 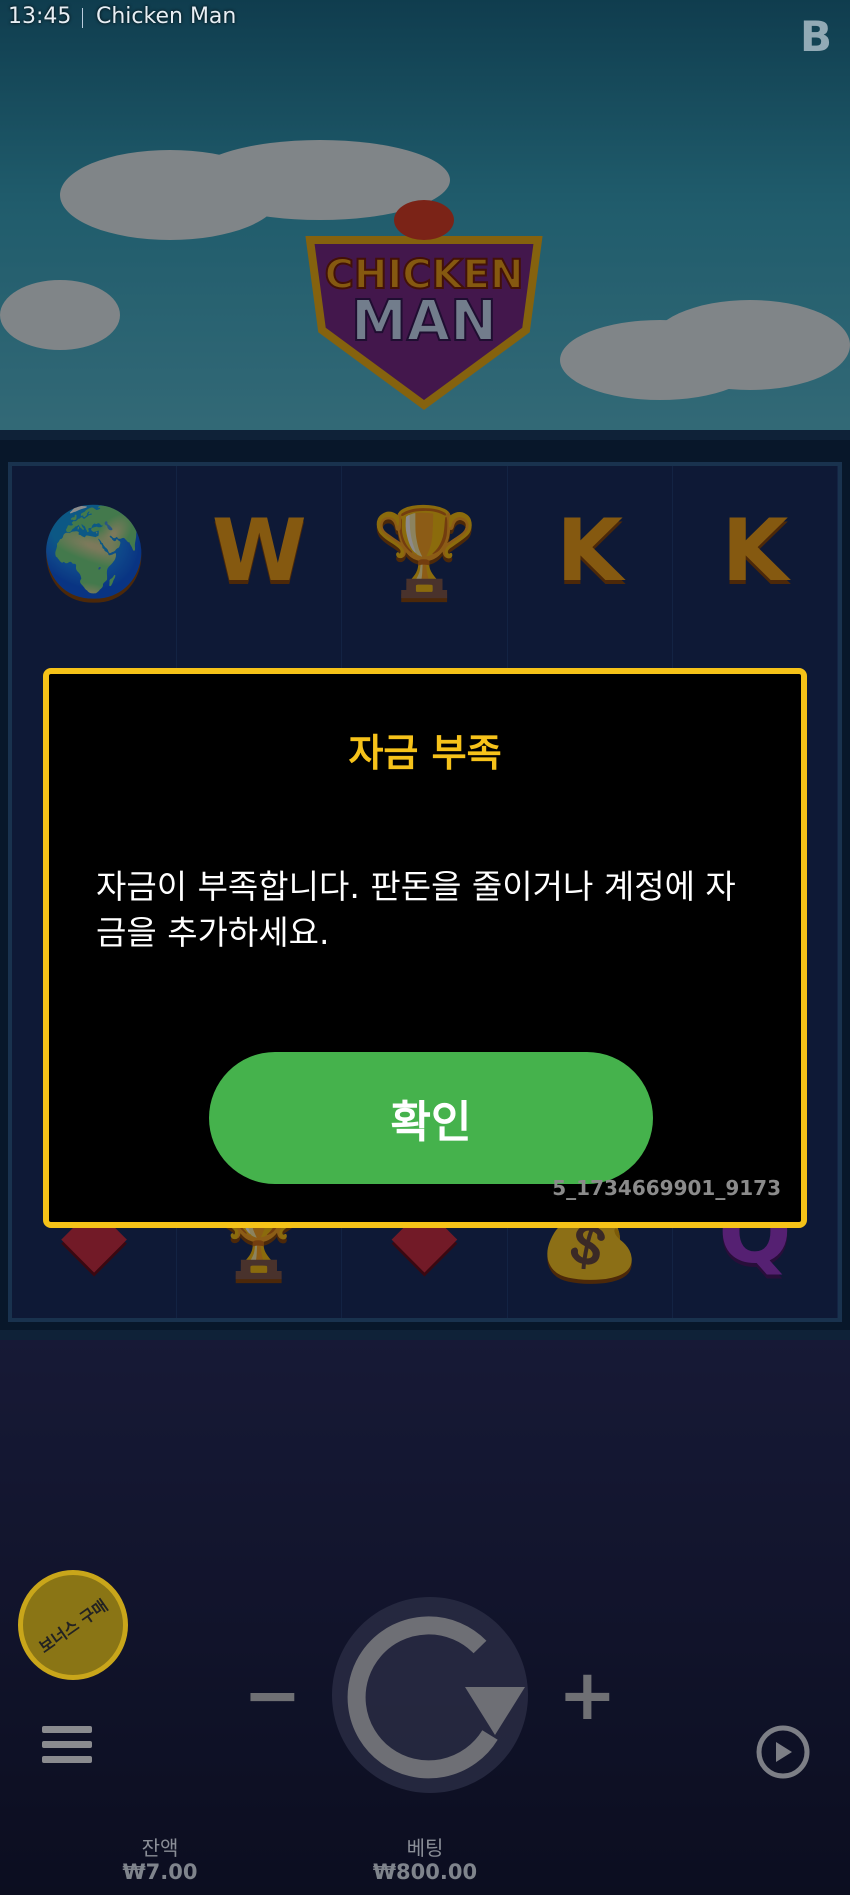 I want to click on bonus-buy-label: 보너스 구매, so click(x=73, y=1626).